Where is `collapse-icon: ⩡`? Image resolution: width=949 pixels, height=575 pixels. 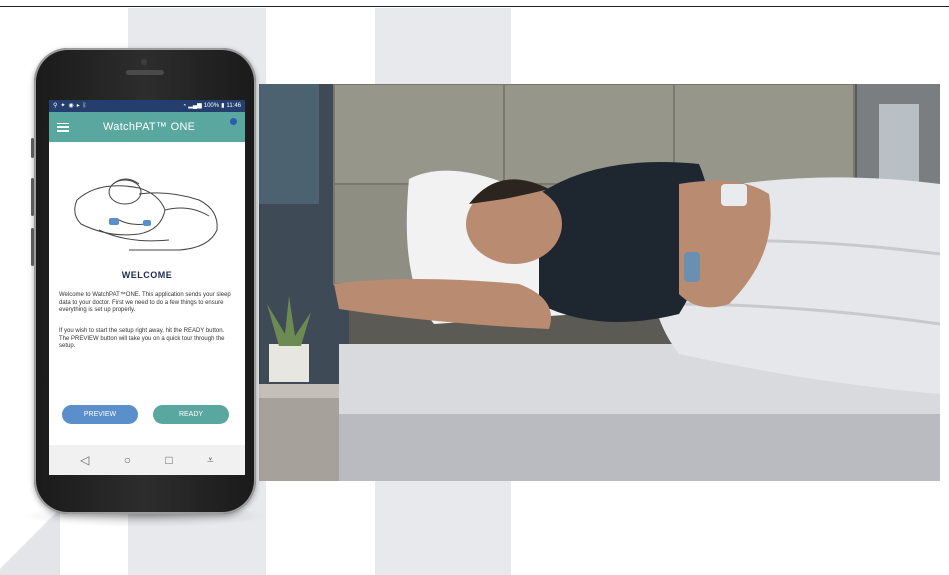 collapse-icon: ⩡ is located at coordinates (210, 460).